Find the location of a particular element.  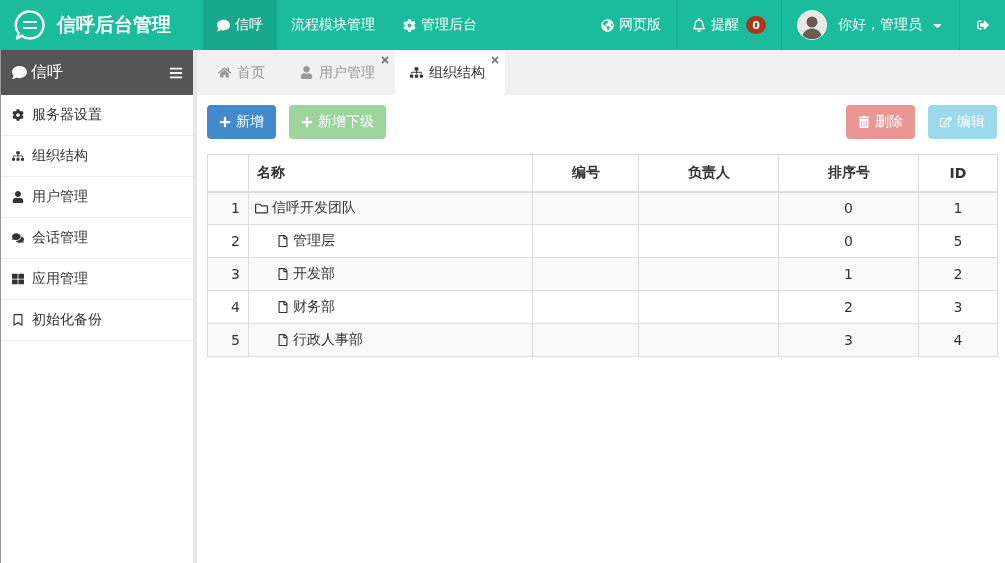

sidebar-item: 初始化备份 is located at coordinates (97, 320).